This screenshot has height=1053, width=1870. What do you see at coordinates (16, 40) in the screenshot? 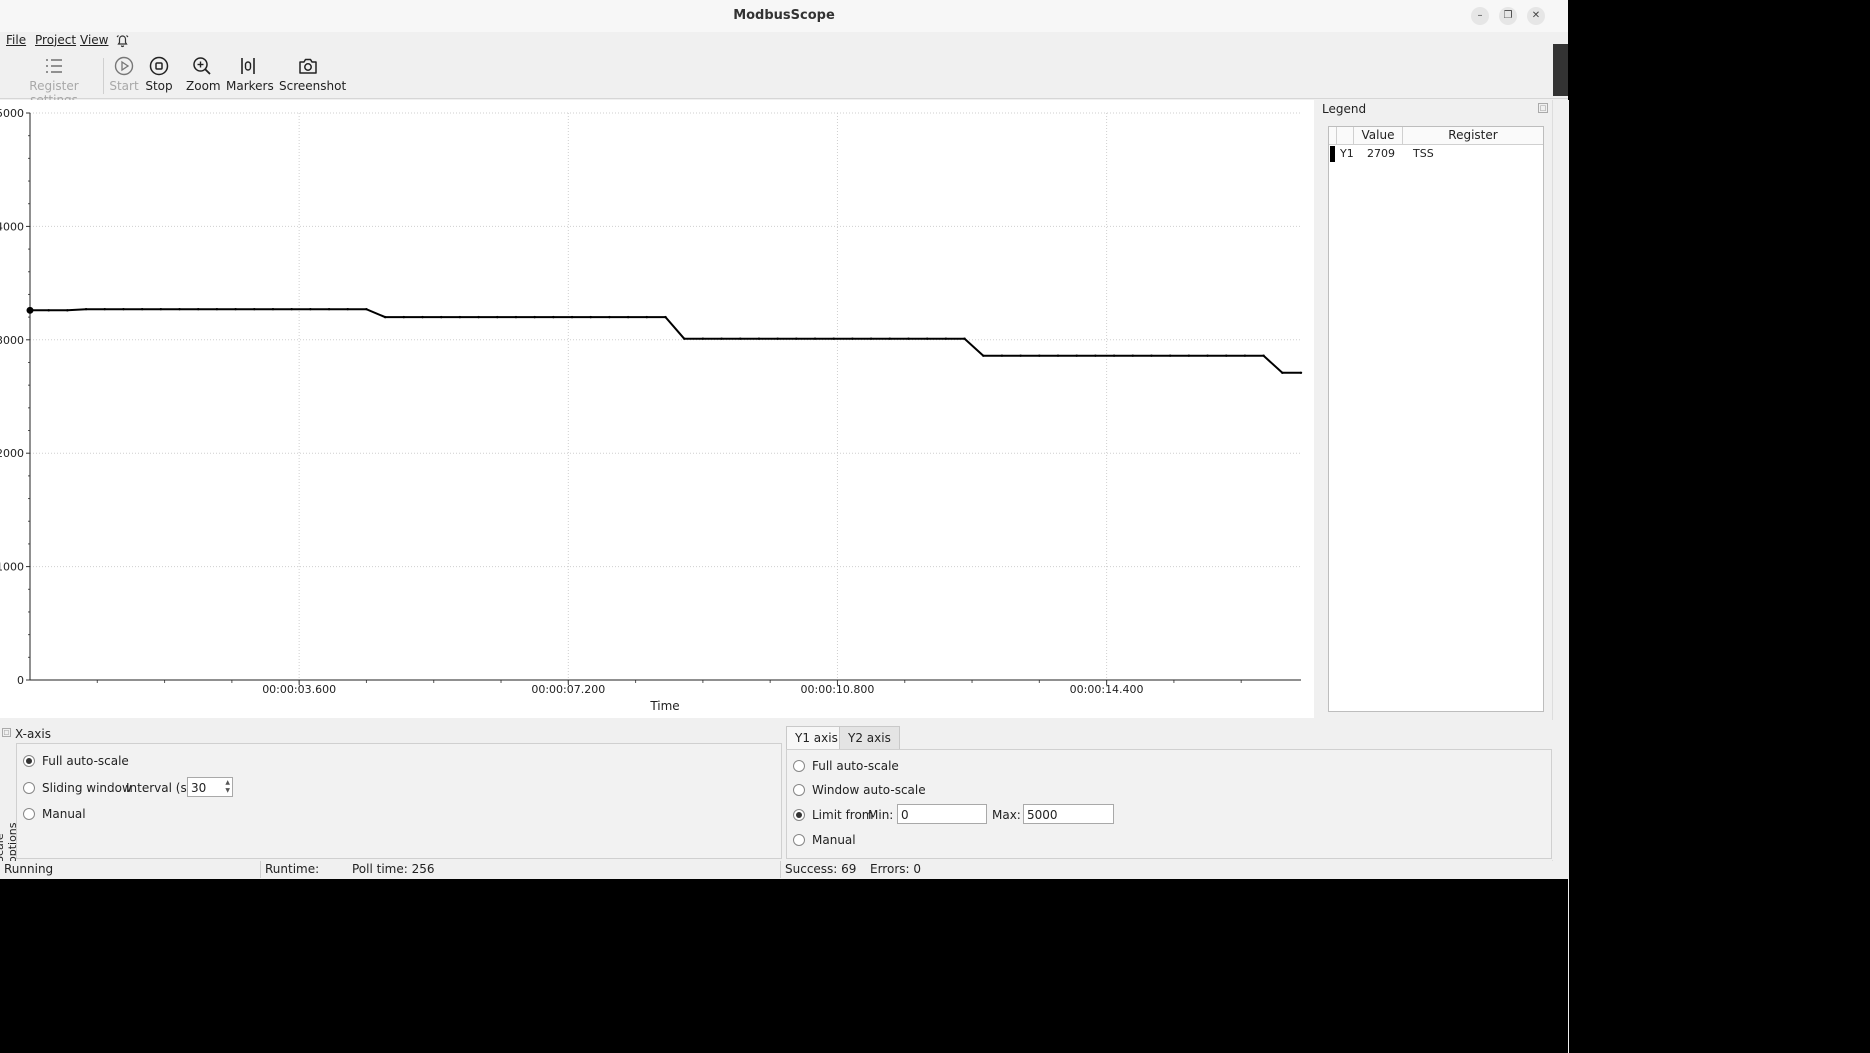
I see `menu-file: File` at bounding box center [16, 40].